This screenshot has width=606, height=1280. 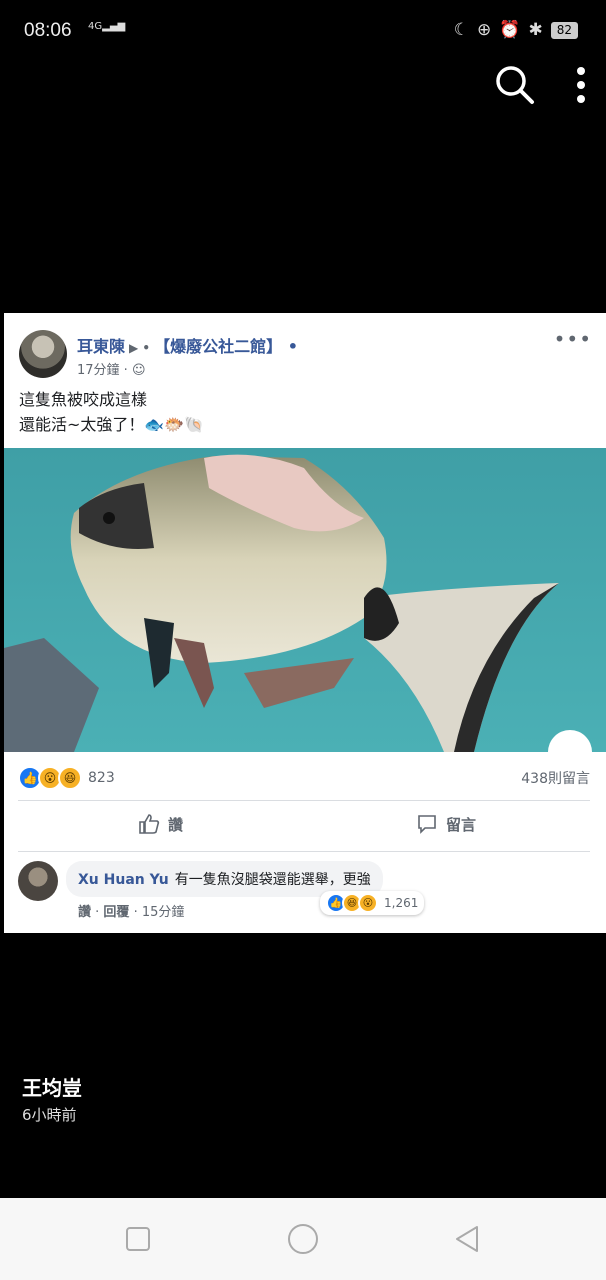 What do you see at coordinates (83, 399) in the screenshot?
I see `post-text-line: 這隻魚被咬成這樣` at bounding box center [83, 399].